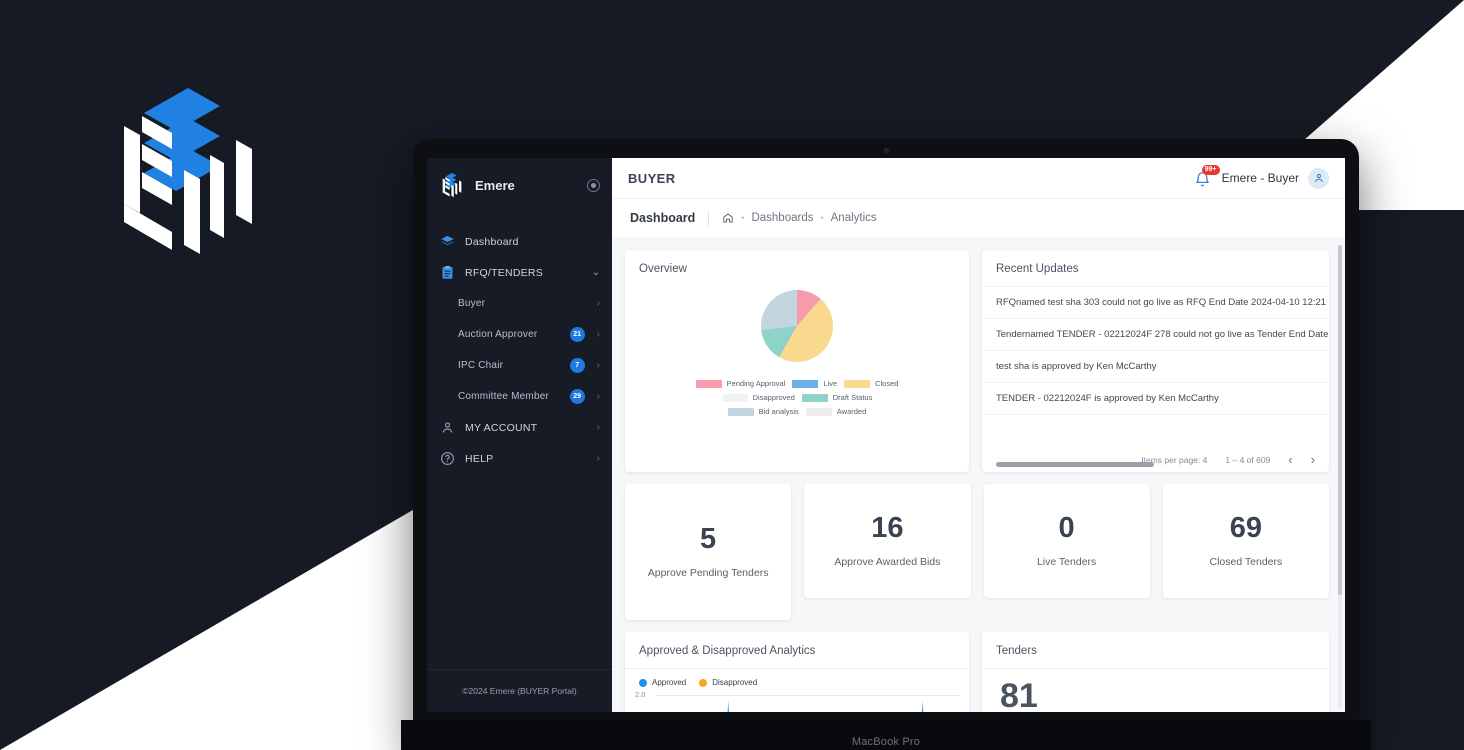 Image resolution: width=1464 pixels, height=750 pixels. I want to click on person-icon, so click(447, 428).